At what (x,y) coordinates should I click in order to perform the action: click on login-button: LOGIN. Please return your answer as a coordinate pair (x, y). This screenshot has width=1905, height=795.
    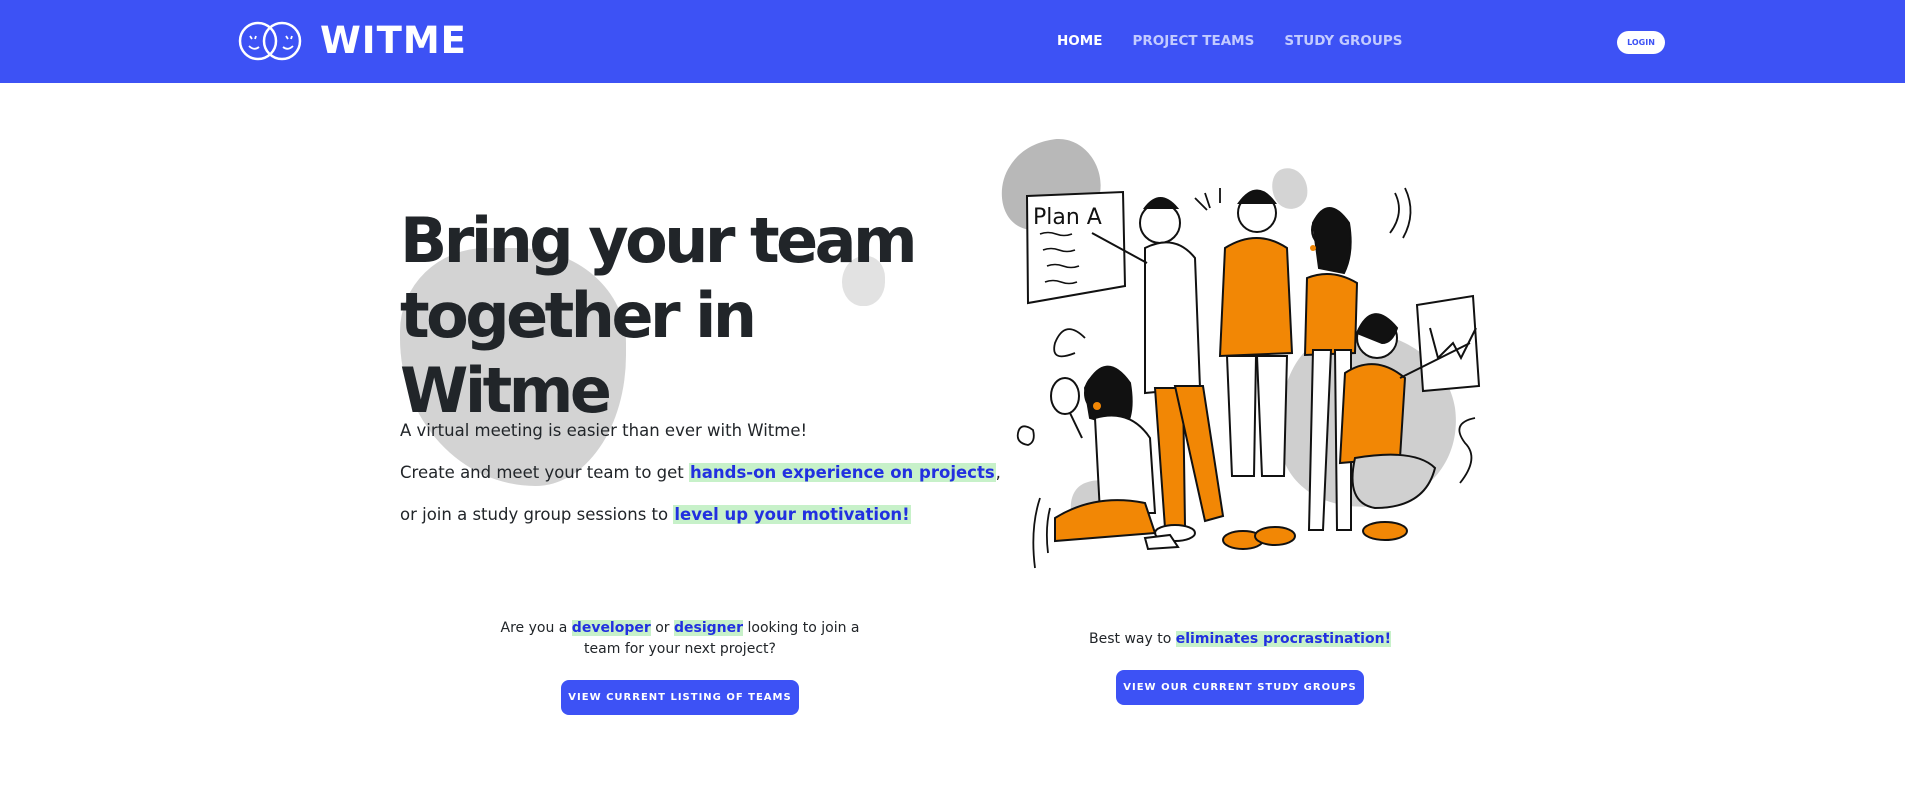
    Looking at the image, I should click on (1641, 42).